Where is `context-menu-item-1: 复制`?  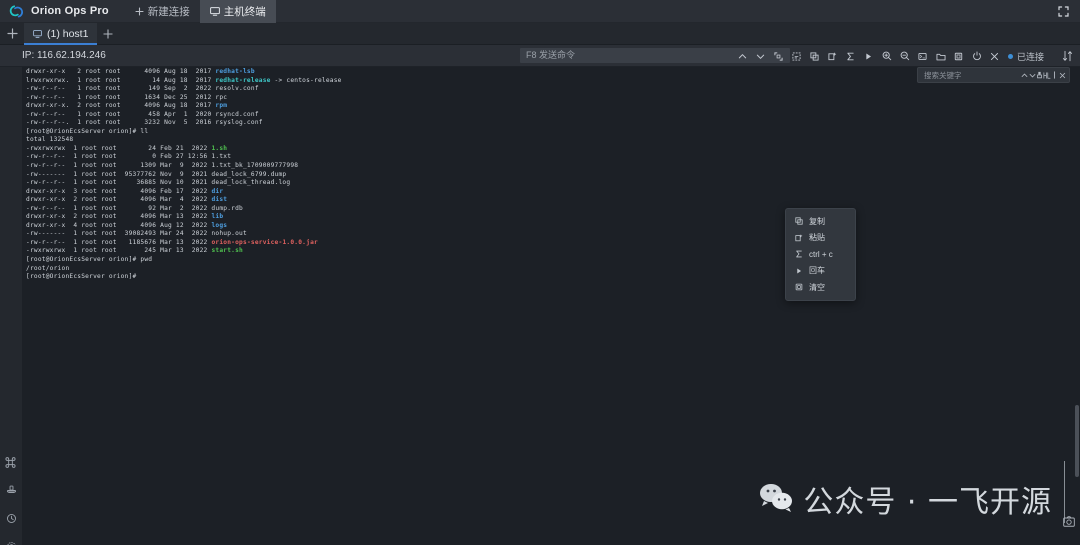 context-menu-item-1: 复制 is located at coordinates (820, 221).